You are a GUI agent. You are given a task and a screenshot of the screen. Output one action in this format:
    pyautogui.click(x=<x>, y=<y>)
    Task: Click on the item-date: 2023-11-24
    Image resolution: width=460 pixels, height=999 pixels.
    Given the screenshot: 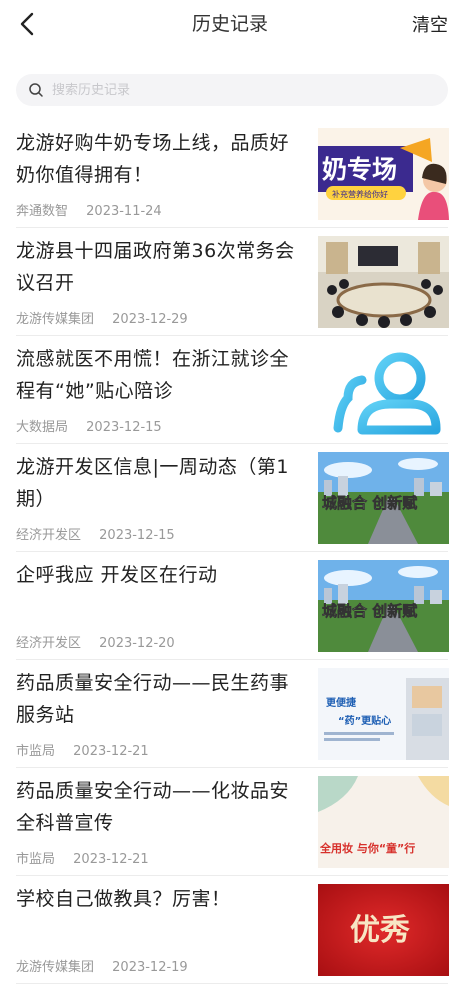 What is the action you would take?
    pyautogui.click(x=124, y=211)
    